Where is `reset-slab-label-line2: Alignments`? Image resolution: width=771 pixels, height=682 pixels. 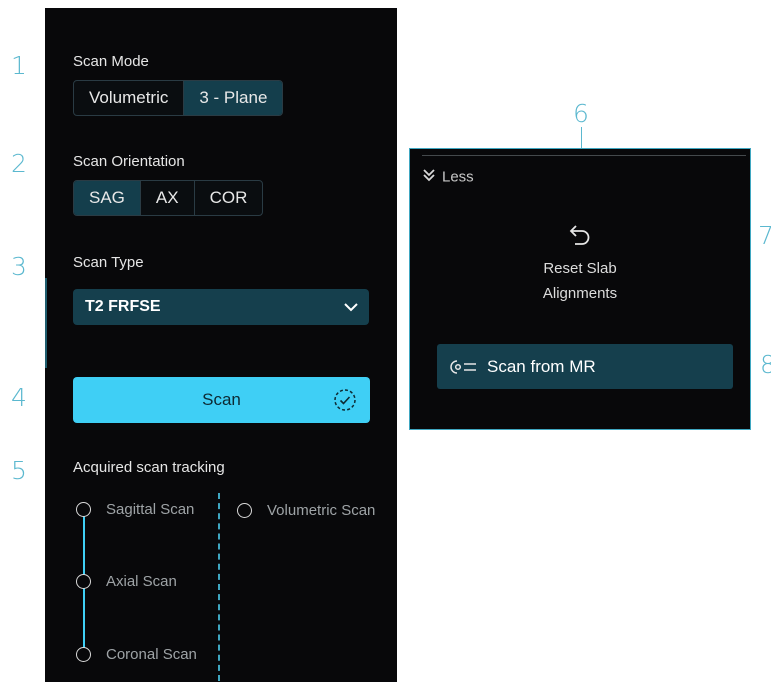
reset-slab-label-line2: Alignments is located at coordinates (580, 293).